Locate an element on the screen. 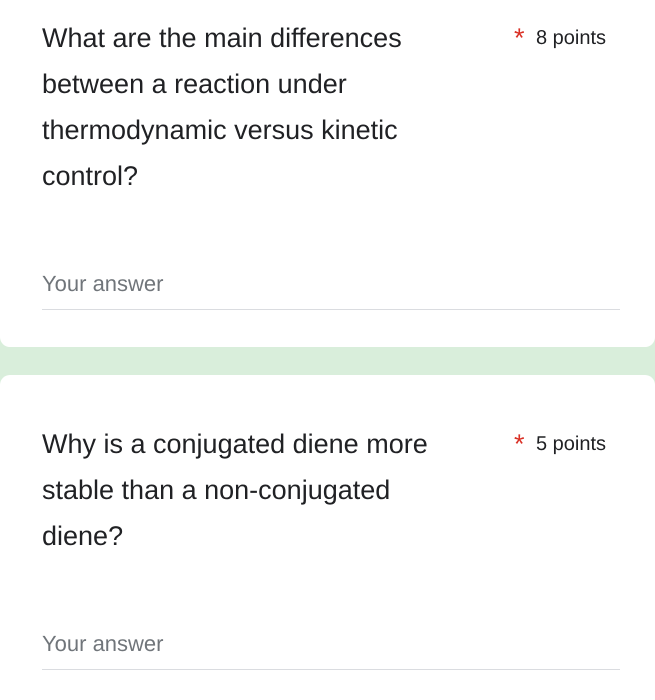  points-label: 5 points is located at coordinates (571, 444).